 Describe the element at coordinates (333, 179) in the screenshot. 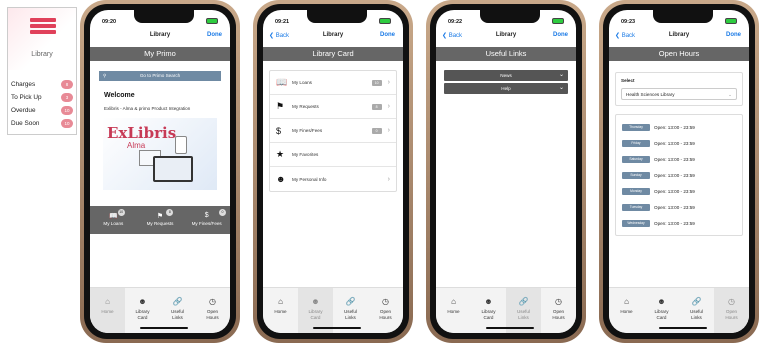

I see `list-item-personal-info: ☻ My Personal Info ›` at that location.